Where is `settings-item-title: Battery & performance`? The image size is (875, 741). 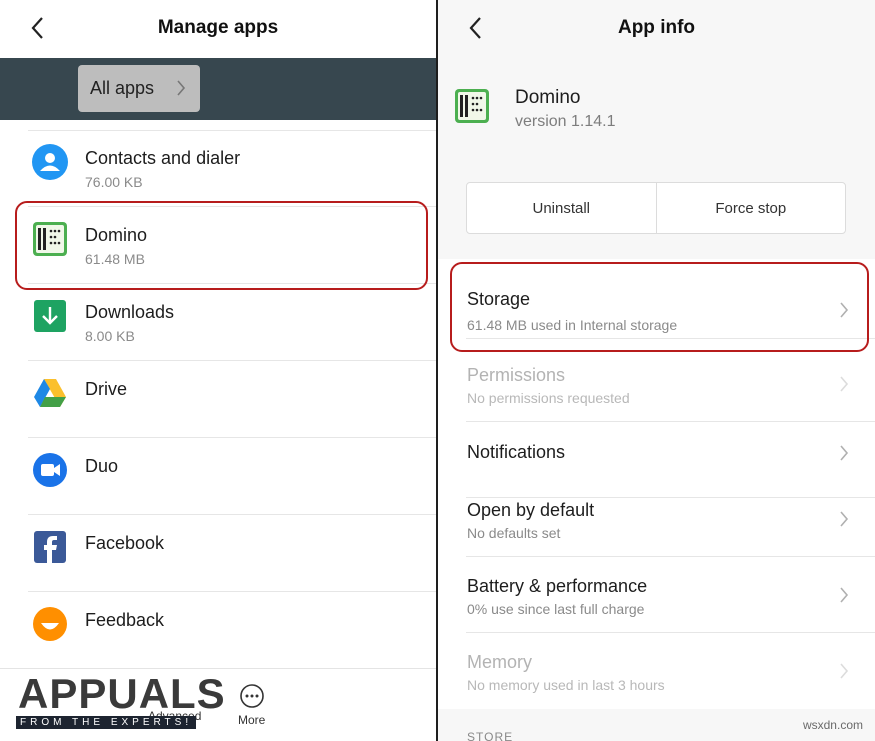
settings-item-title: Battery & performance is located at coordinates (557, 586).